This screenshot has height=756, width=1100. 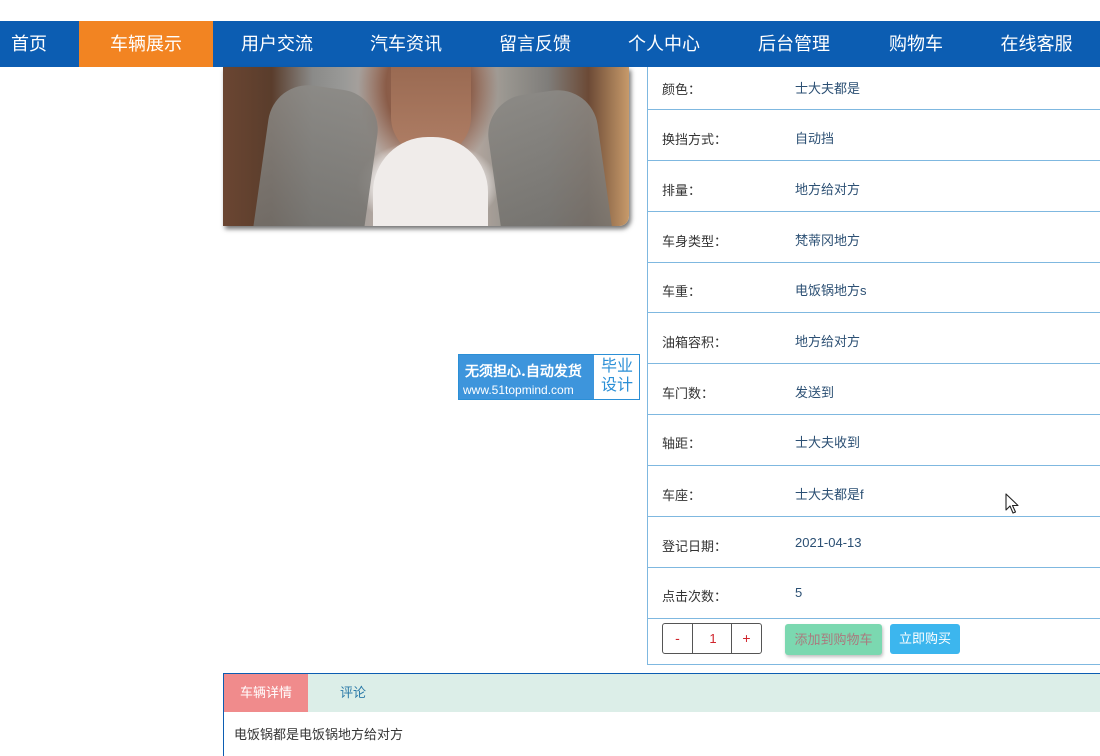 What do you see at coordinates (535, 44) in the screenshot?
I see `nav-item-feedback: 留言反馈` at bounding box center [535, 44].